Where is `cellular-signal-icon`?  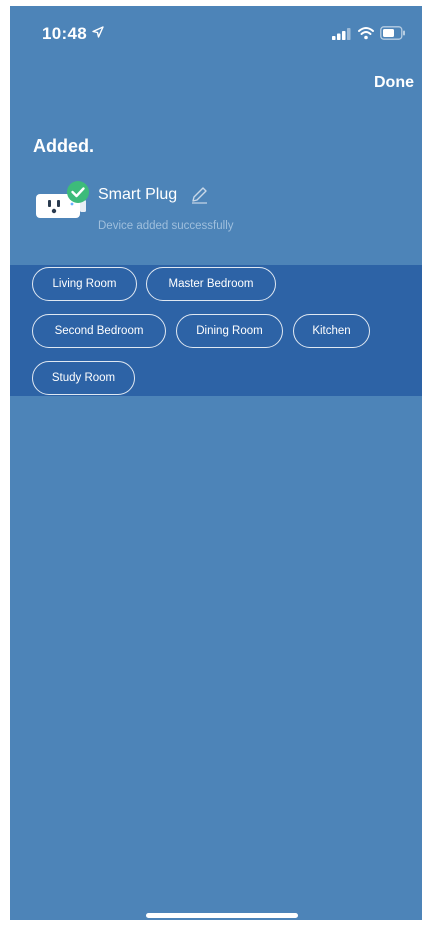 cellular-signal-icon is located at coordinates (341, 34).